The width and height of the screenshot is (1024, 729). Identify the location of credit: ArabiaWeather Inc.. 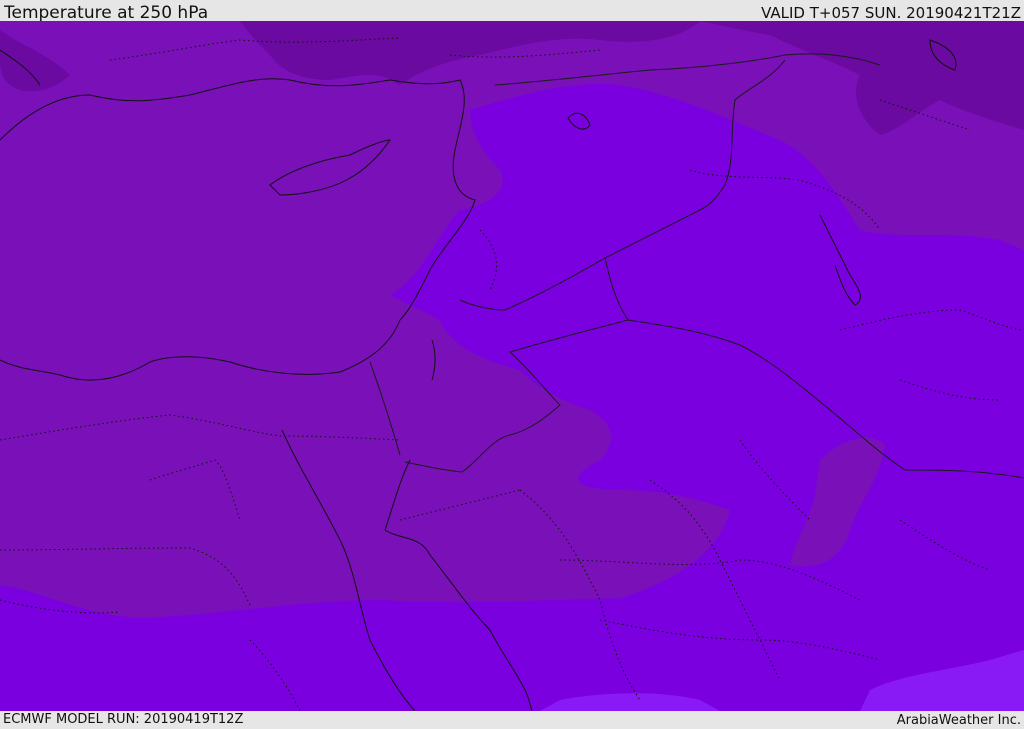
(958, 720).